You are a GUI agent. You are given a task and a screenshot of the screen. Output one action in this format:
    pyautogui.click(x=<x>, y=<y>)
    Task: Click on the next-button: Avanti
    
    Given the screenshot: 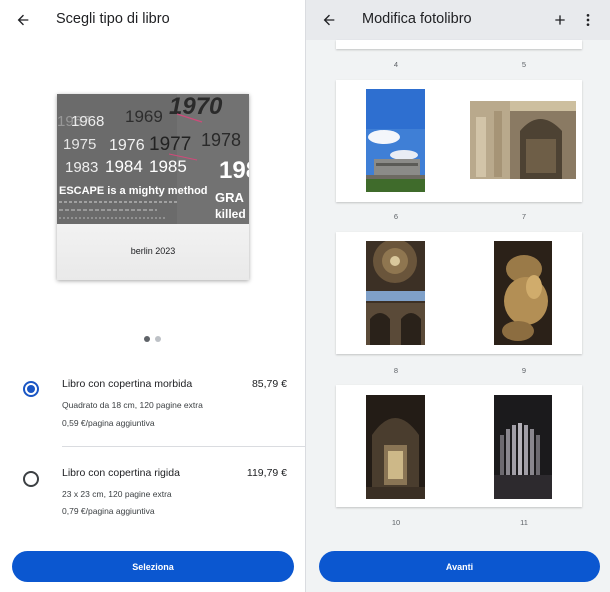 What is the action you would take?
    pyautogui.click(x=459, y=566)
    